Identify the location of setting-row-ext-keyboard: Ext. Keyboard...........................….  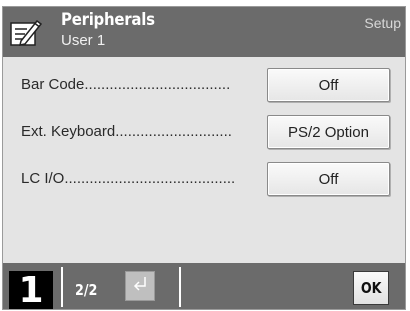
(204, 133).